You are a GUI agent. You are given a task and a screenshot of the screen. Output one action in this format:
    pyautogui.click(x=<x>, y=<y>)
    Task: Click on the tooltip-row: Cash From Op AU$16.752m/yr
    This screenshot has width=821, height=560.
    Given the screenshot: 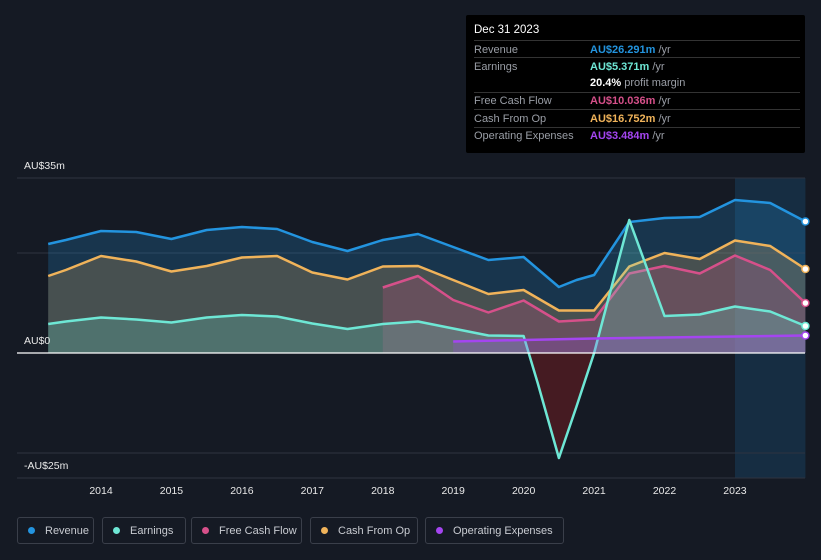 What is the action you would take?
    pyautogui.click(x=637, y=118)
    